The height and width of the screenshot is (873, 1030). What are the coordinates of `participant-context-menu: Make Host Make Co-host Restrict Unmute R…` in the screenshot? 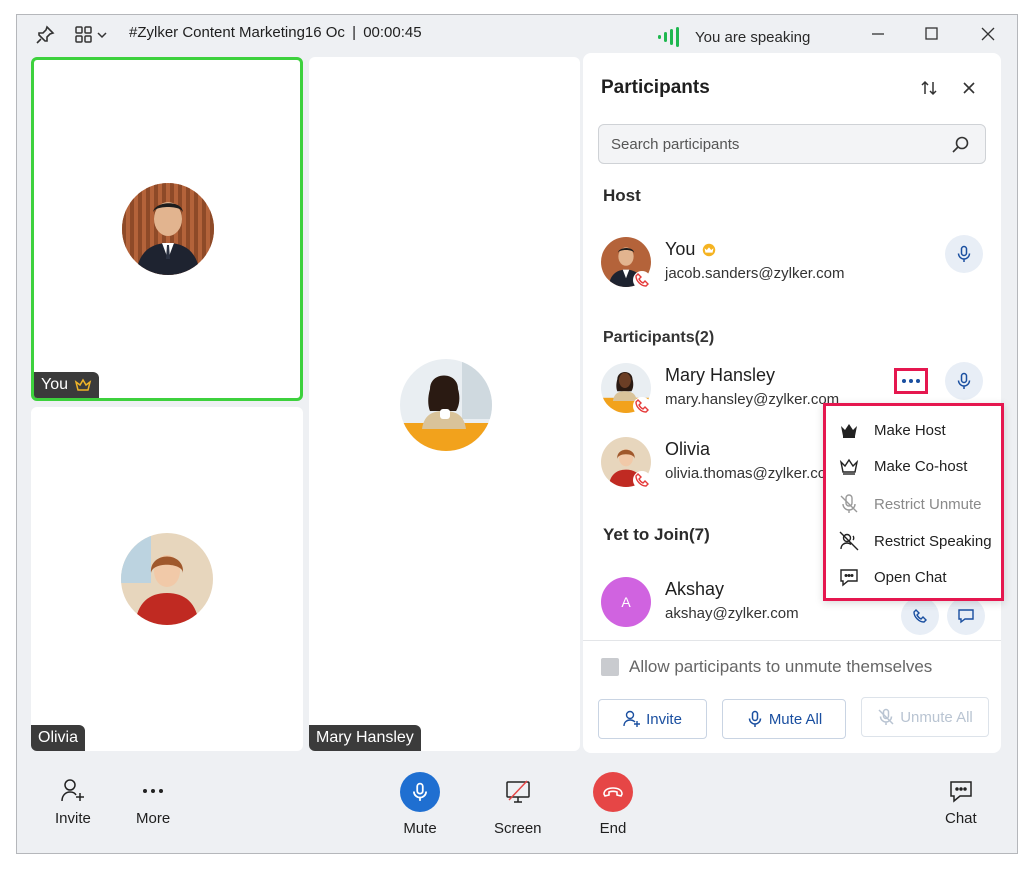 It's located at (913, 502).